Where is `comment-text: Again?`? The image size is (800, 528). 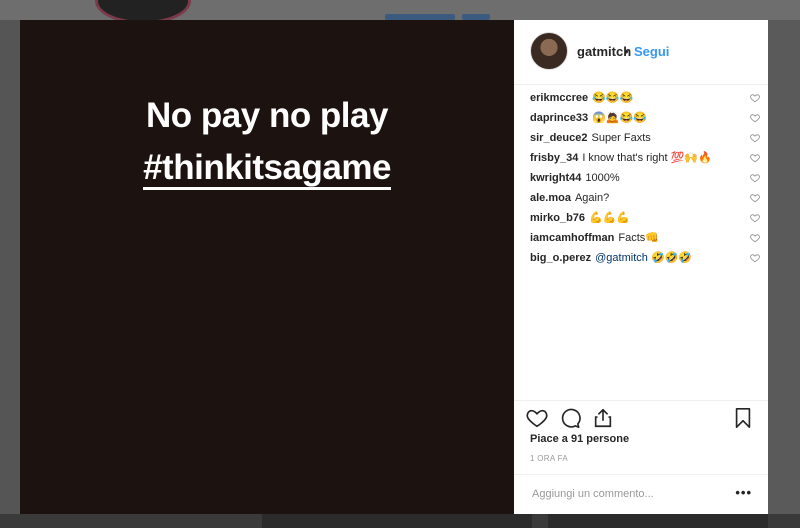 comment-text: Again? is located at coordinates (592, 198).